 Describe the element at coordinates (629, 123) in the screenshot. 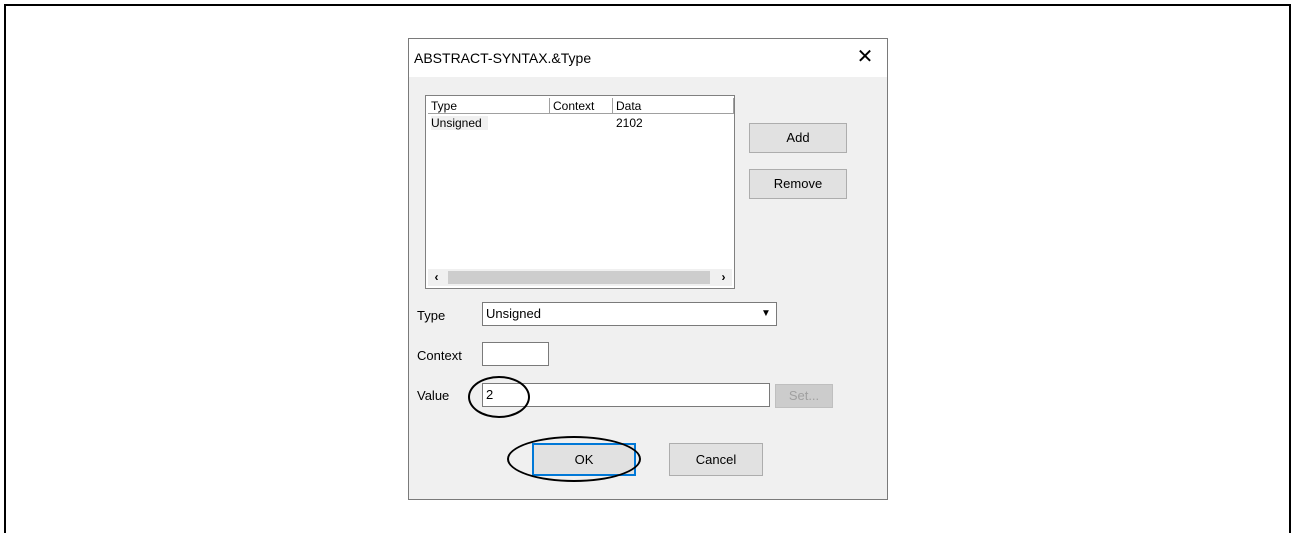

I see `list-item-data: 2102` at that location.